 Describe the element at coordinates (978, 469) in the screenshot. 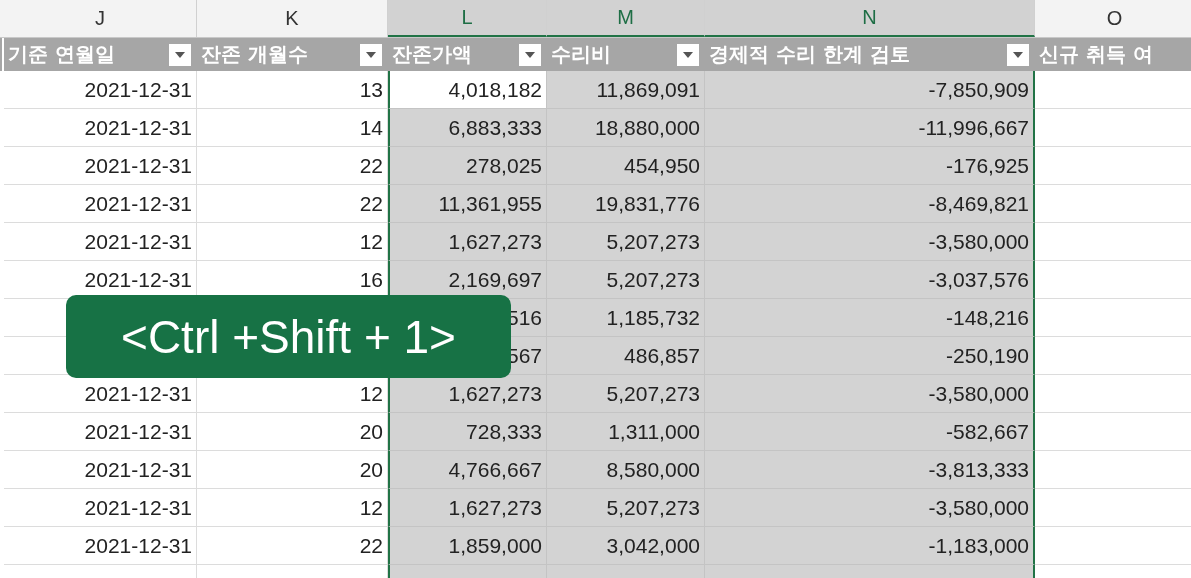

I see `cell-value: -3,813,333` at that location.